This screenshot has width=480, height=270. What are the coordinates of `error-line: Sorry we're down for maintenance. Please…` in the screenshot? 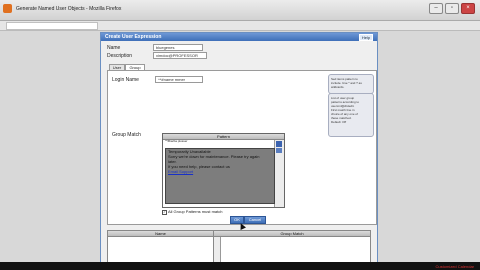 It's located at (214, 156).